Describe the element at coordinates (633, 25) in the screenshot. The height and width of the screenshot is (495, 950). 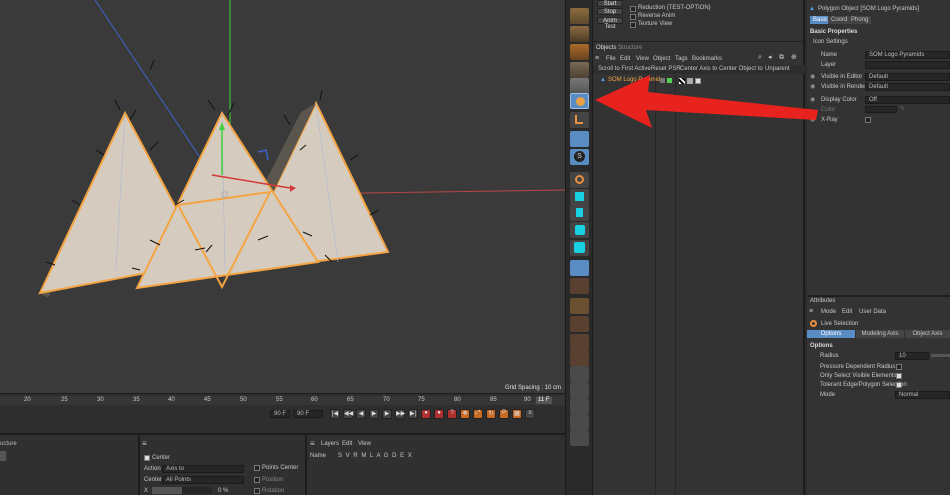
I see `texture-view-checkbox` at that location.